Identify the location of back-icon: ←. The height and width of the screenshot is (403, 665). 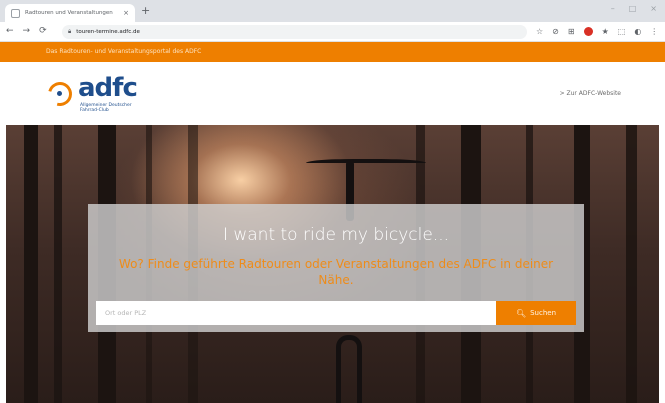
(10, 31).